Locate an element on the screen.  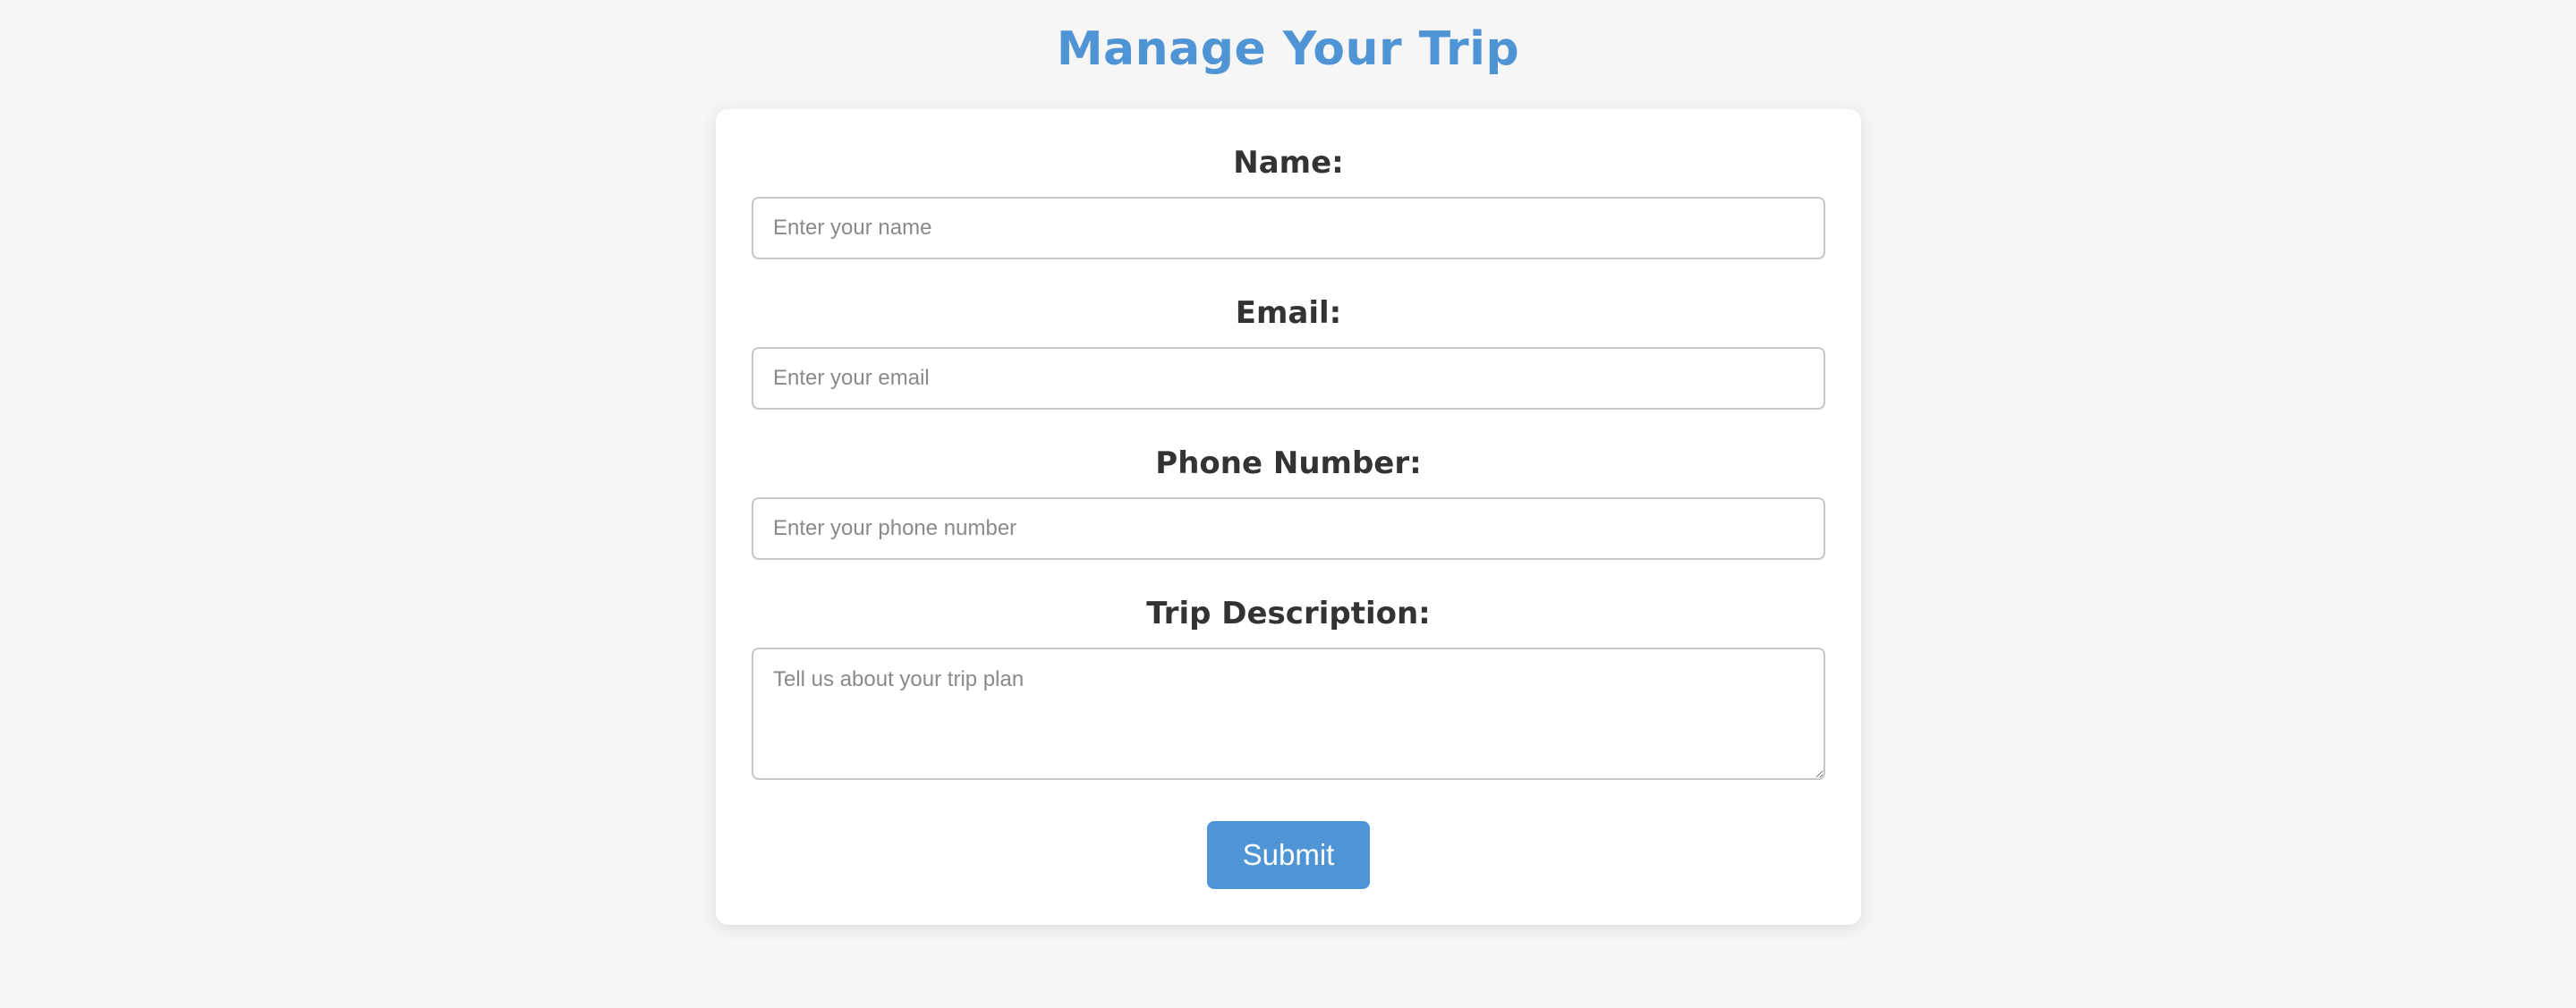
page-title: Manage Your Trip is located at coordinates (1288, 49).